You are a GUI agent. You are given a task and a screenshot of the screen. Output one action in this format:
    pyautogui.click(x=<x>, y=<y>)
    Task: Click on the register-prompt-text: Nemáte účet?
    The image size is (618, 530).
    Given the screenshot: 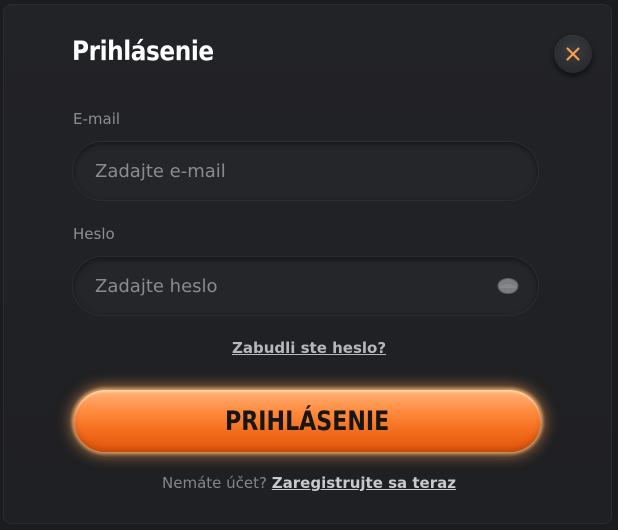 What is the action you would take?
    pyautogui.click(x=214, y=483)
    